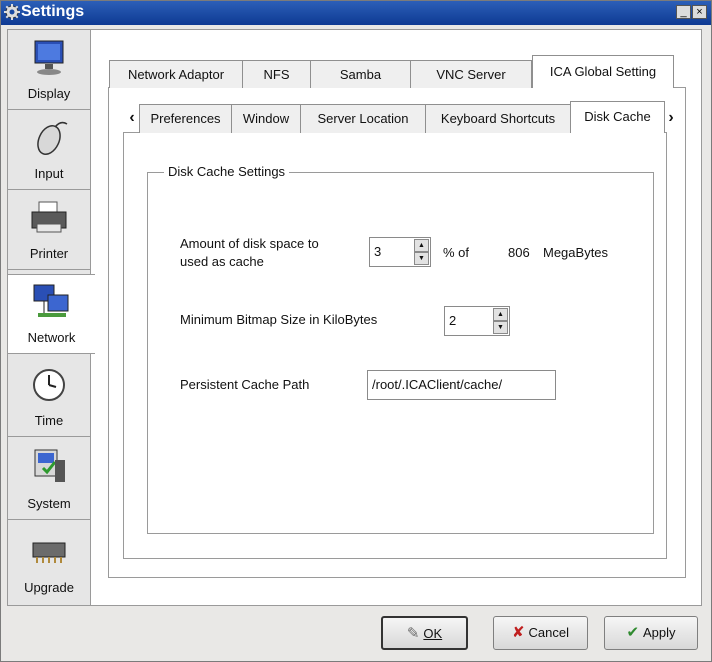 The width and height of the screenshot is (712, 662). Describe the element at coordinates (424, 633) in the screenshot. I see `ok-button: ✎ OK` at that location.